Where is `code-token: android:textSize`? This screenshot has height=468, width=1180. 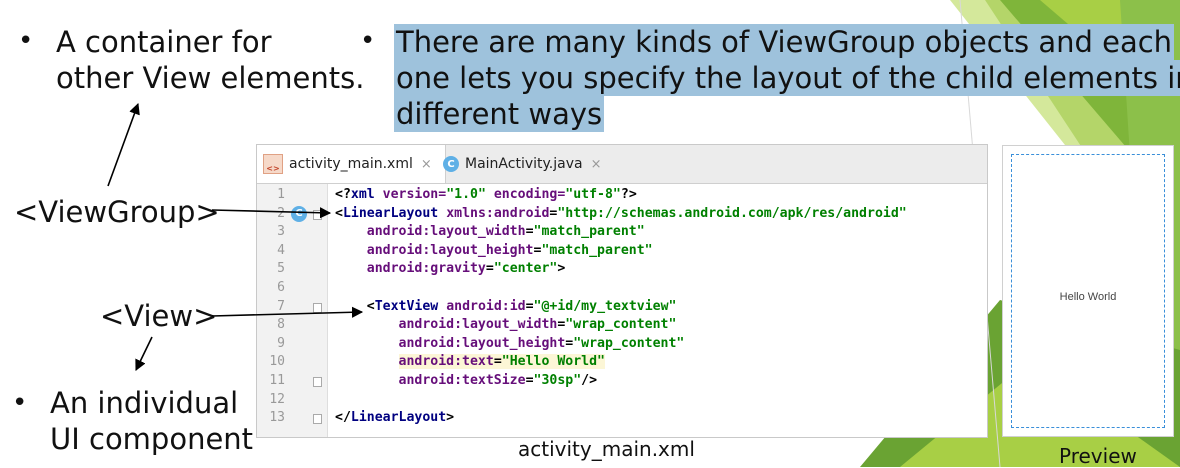 code-token: android:textSize is located at coordinates (462, 380).